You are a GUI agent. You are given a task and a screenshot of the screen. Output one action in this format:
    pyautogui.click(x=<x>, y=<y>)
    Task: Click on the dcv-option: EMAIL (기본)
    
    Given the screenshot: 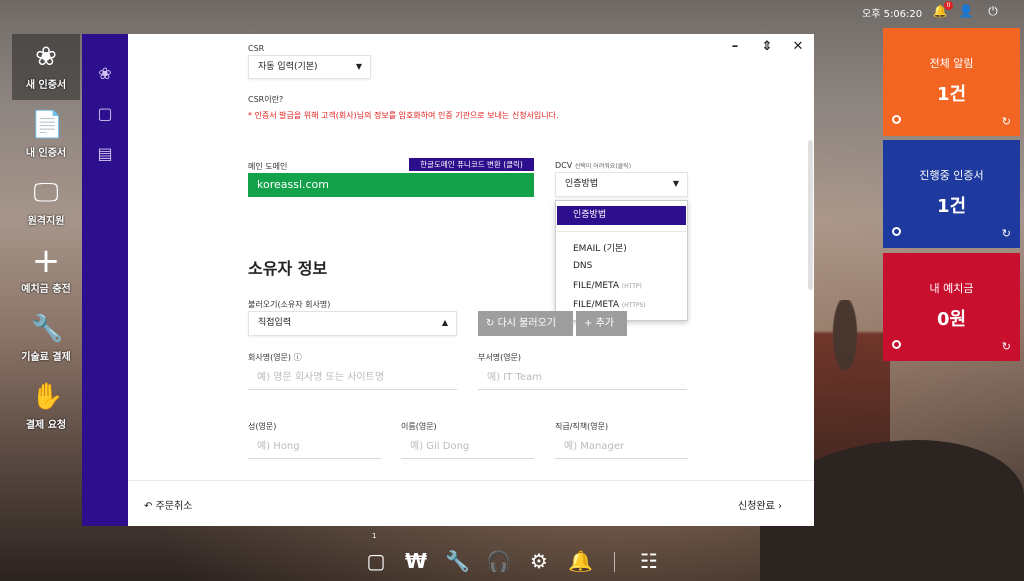 What is the action you would take?
    pyautogui.click(x=600, y=247)
    